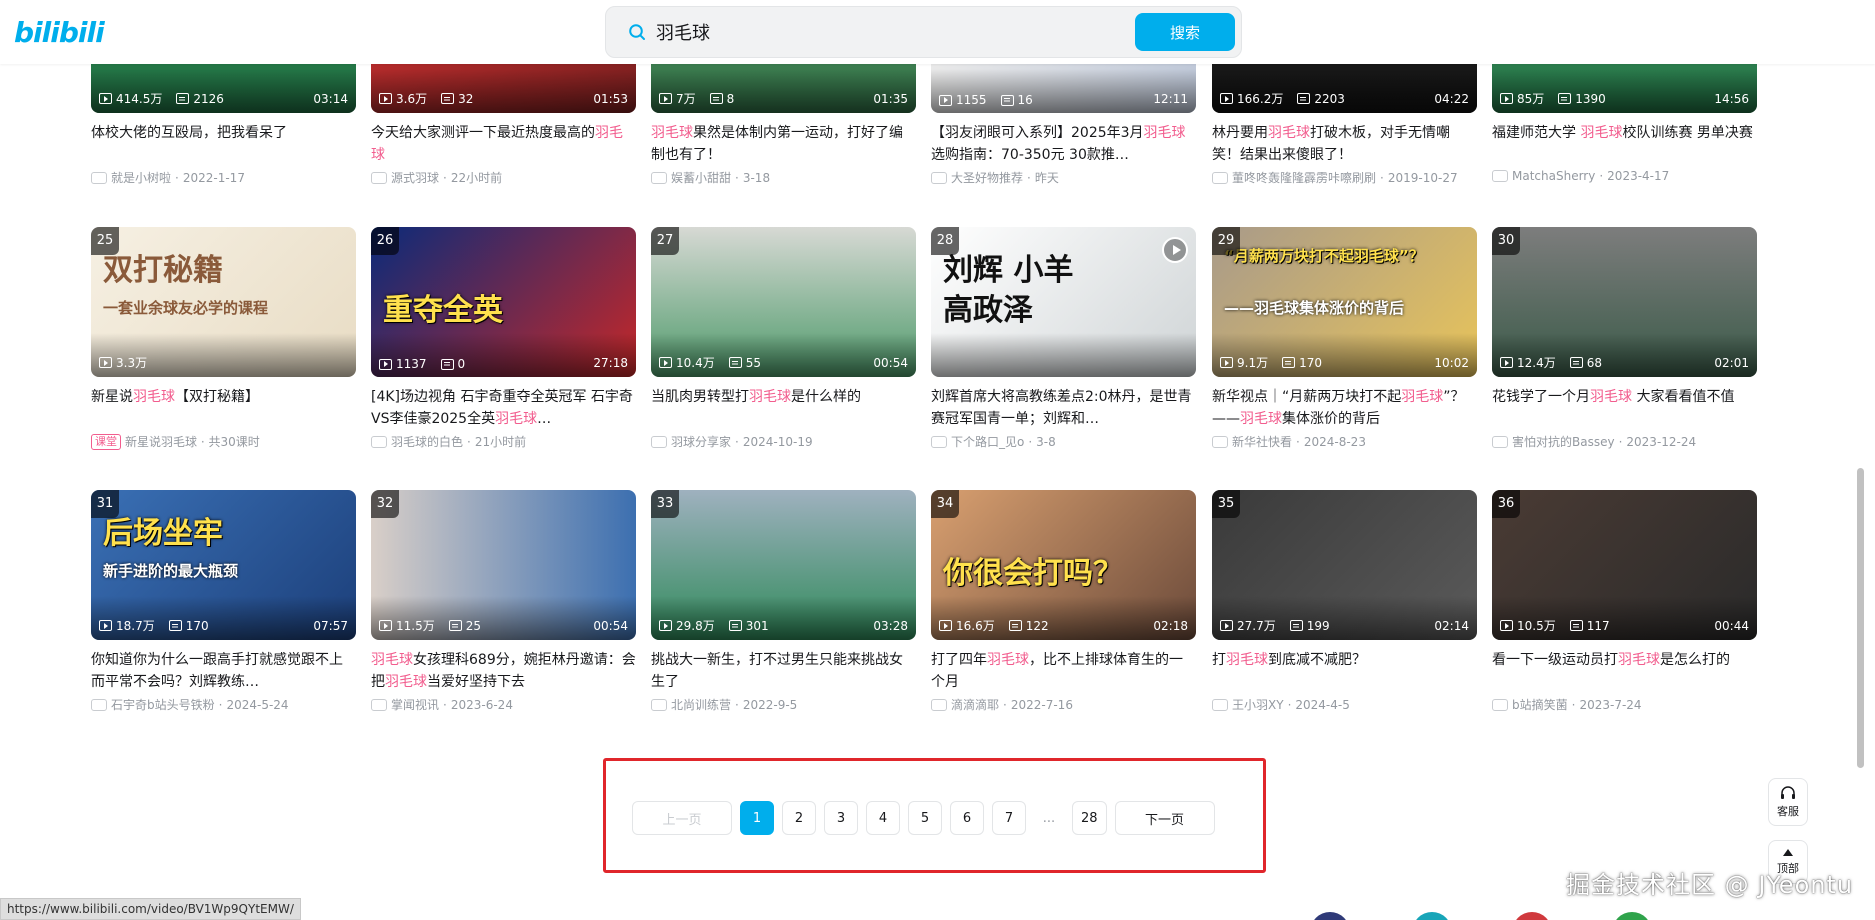  What do you see at coordinates (1185, 32) in the screenshot?
I see `search-button: 搜索` at bounding box center [1185, 32].